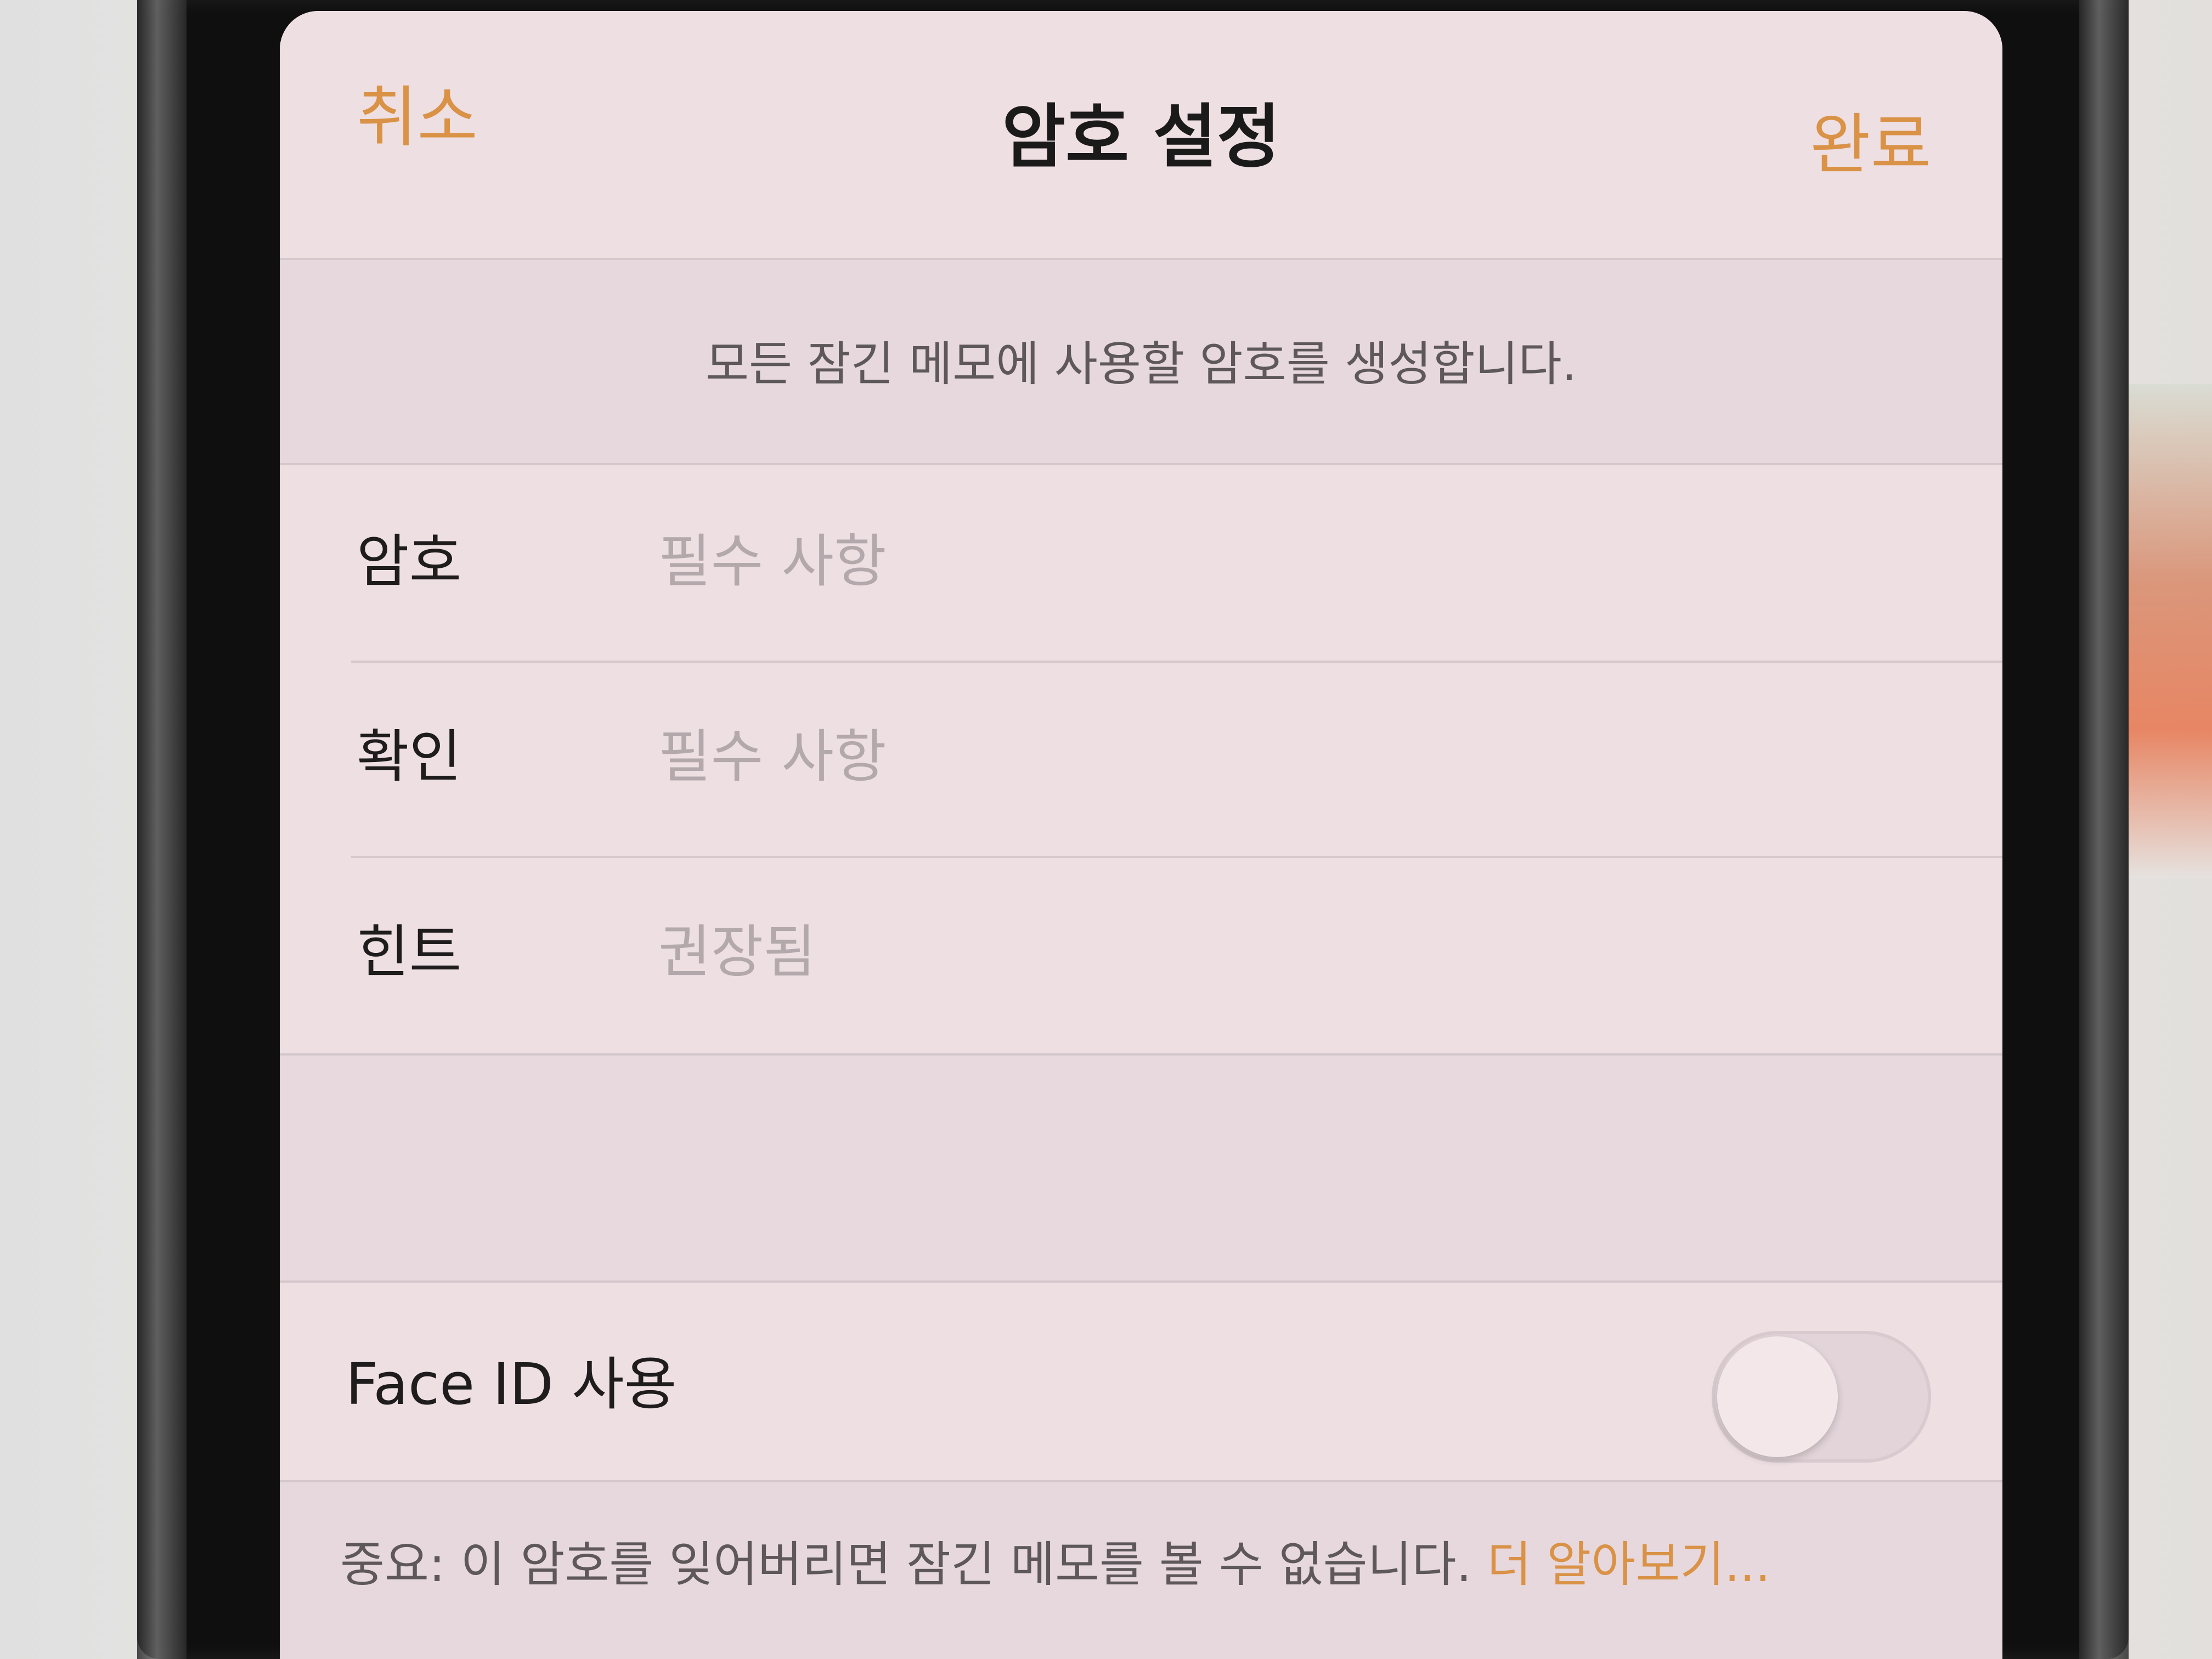 This screenshot has width=2212, height=1659. I want to click on verify-row: 확인, so click(1141, 758).